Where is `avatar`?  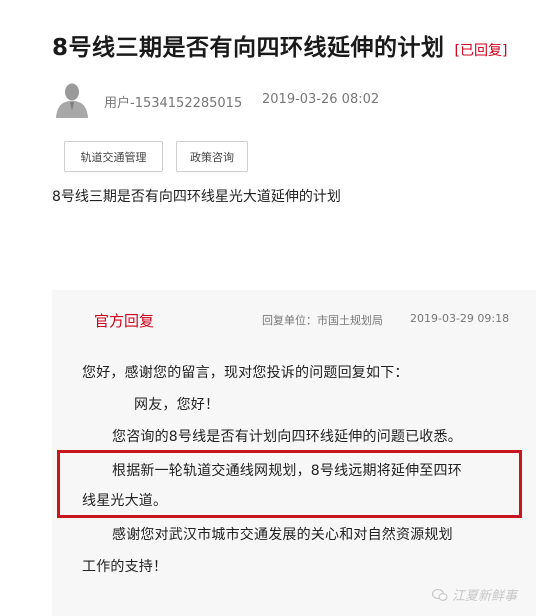 avatar is located at coordinates (72, 99).